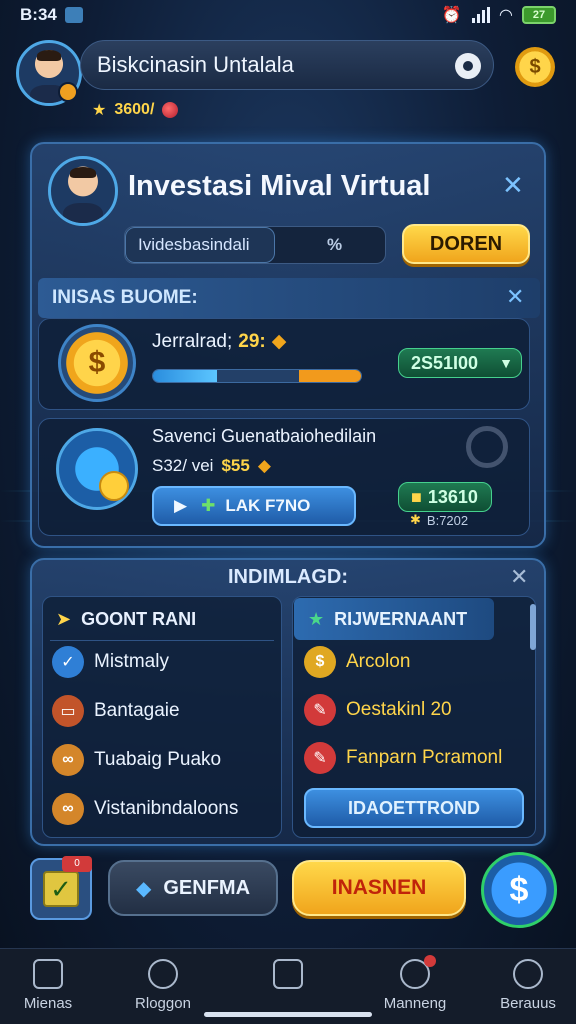 This screenshot has width=576, height=1024. What do you see at coordinates (83, 191) in the screenshot?
I see `panel-avatar` at bounding box center [83, 191].